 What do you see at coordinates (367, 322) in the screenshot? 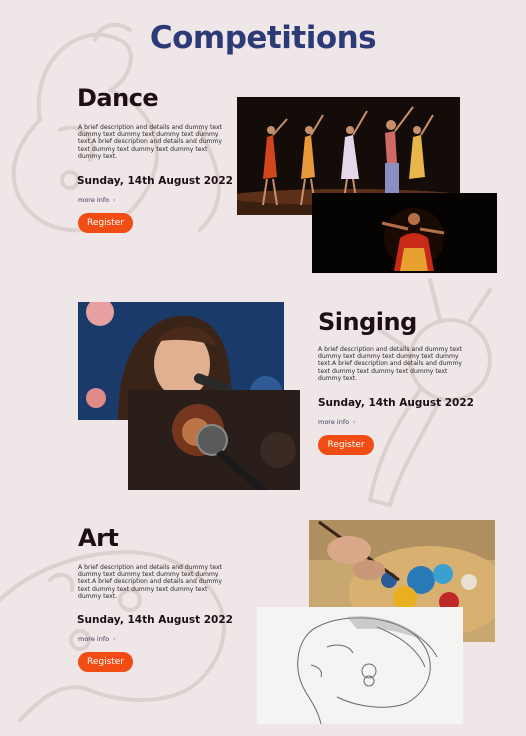
I see `competition-title-singing: Singing` at bounding box center [367, 322].